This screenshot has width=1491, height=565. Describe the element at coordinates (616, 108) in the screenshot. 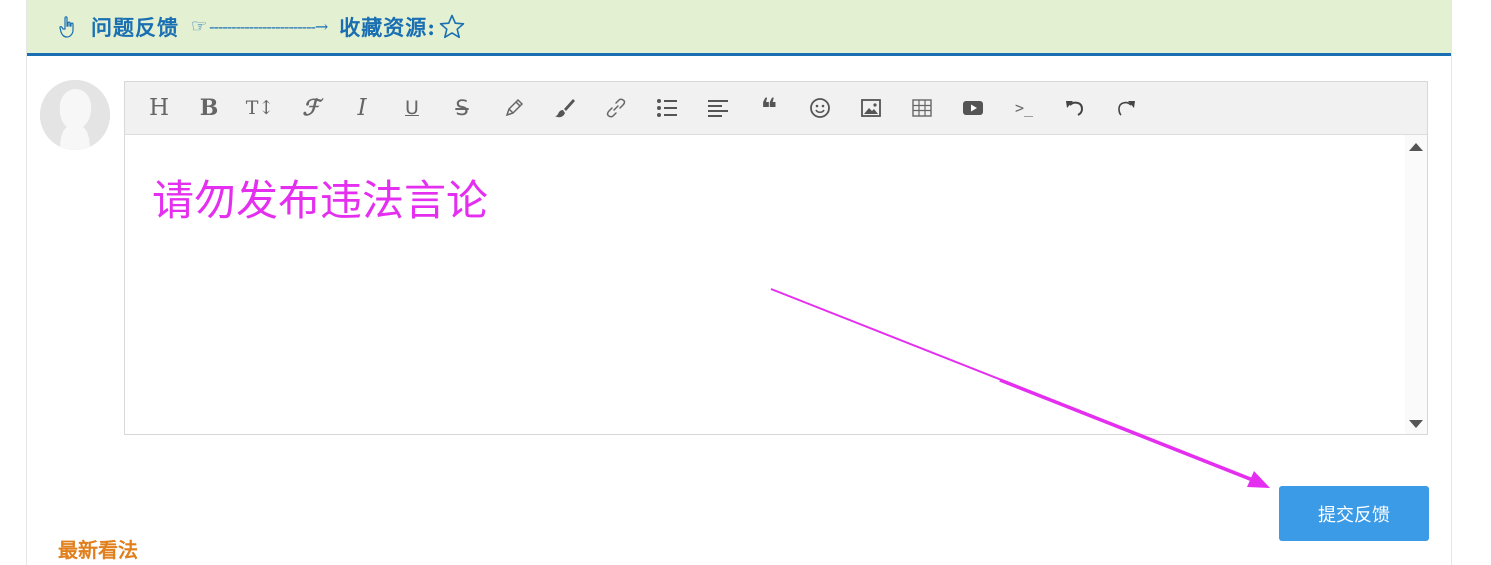

I see `link-icon` at that location.